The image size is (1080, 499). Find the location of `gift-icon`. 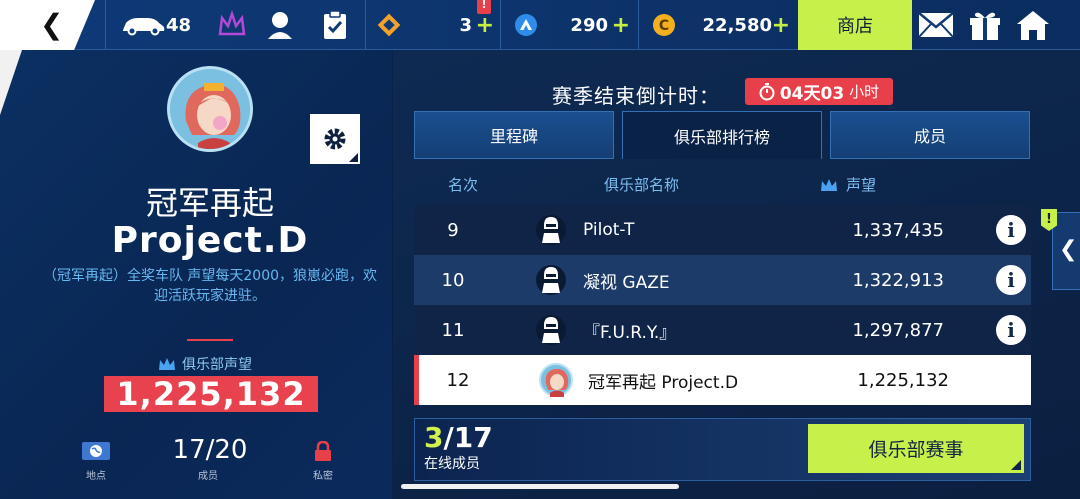

gift-icon is located at coordinates (985, 26).